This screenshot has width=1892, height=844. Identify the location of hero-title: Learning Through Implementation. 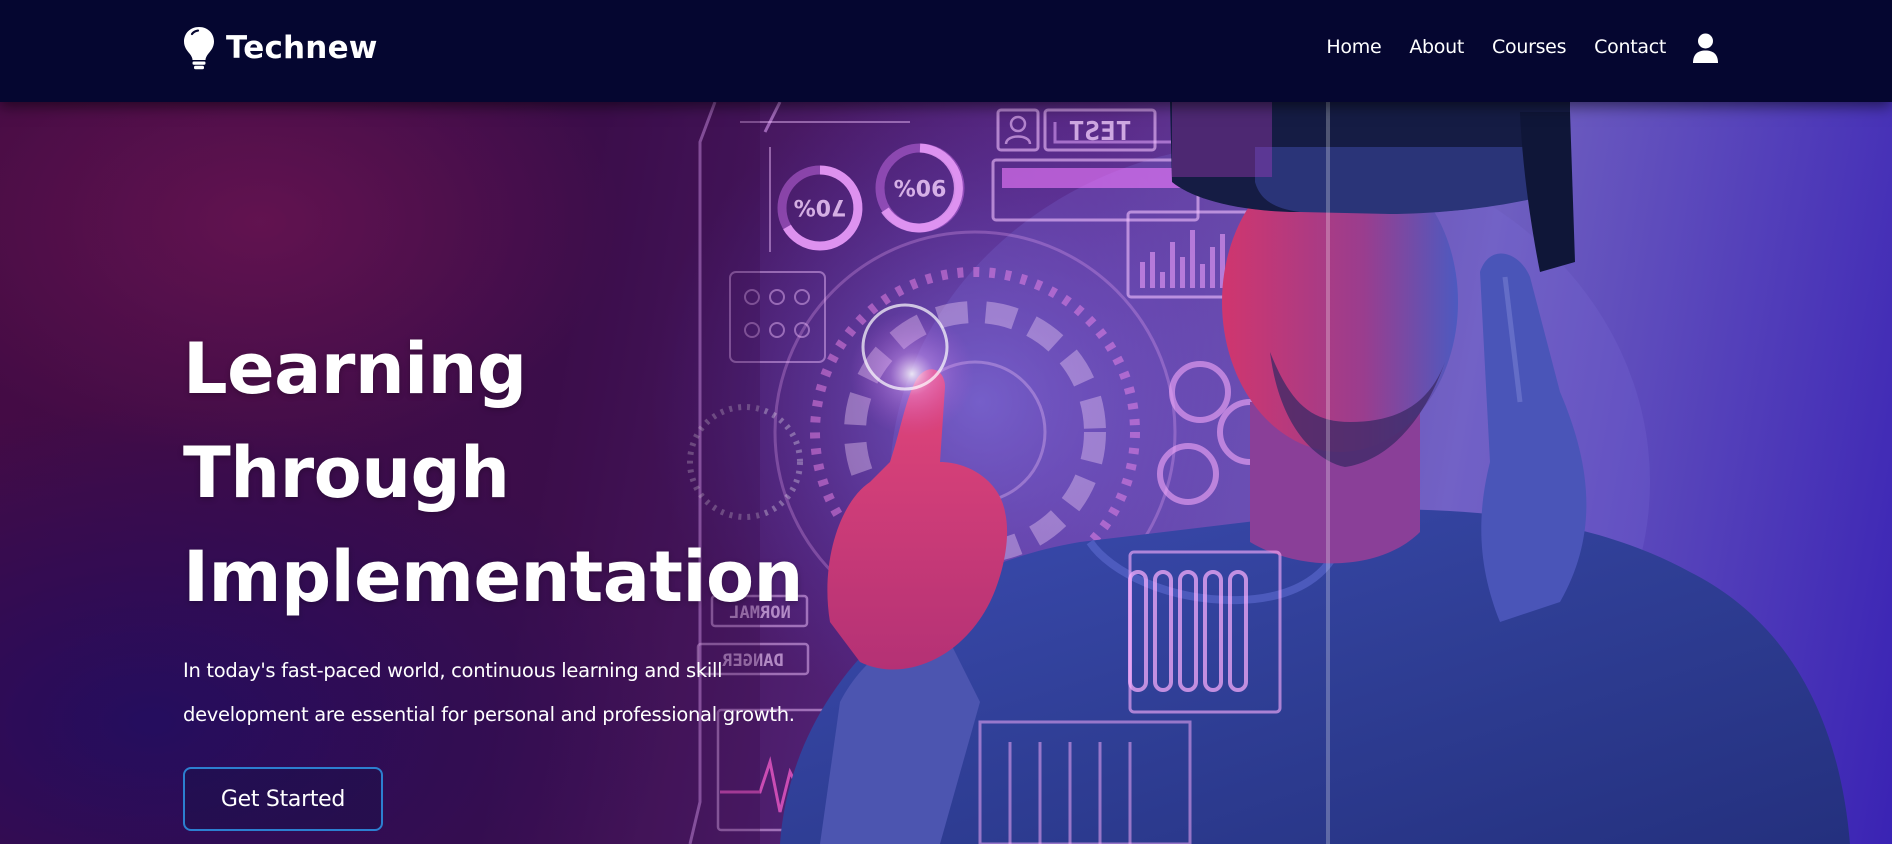
(503, 473).